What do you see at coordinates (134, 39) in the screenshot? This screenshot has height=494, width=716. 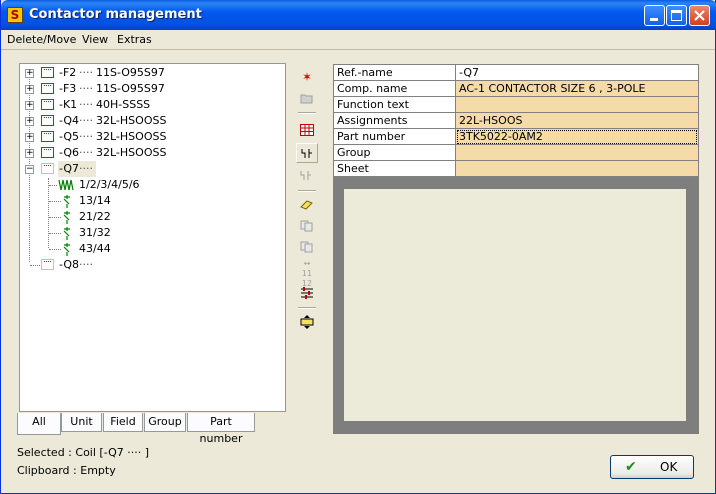 I see `menu-extras: Extras` at bounding box center [134, 39].